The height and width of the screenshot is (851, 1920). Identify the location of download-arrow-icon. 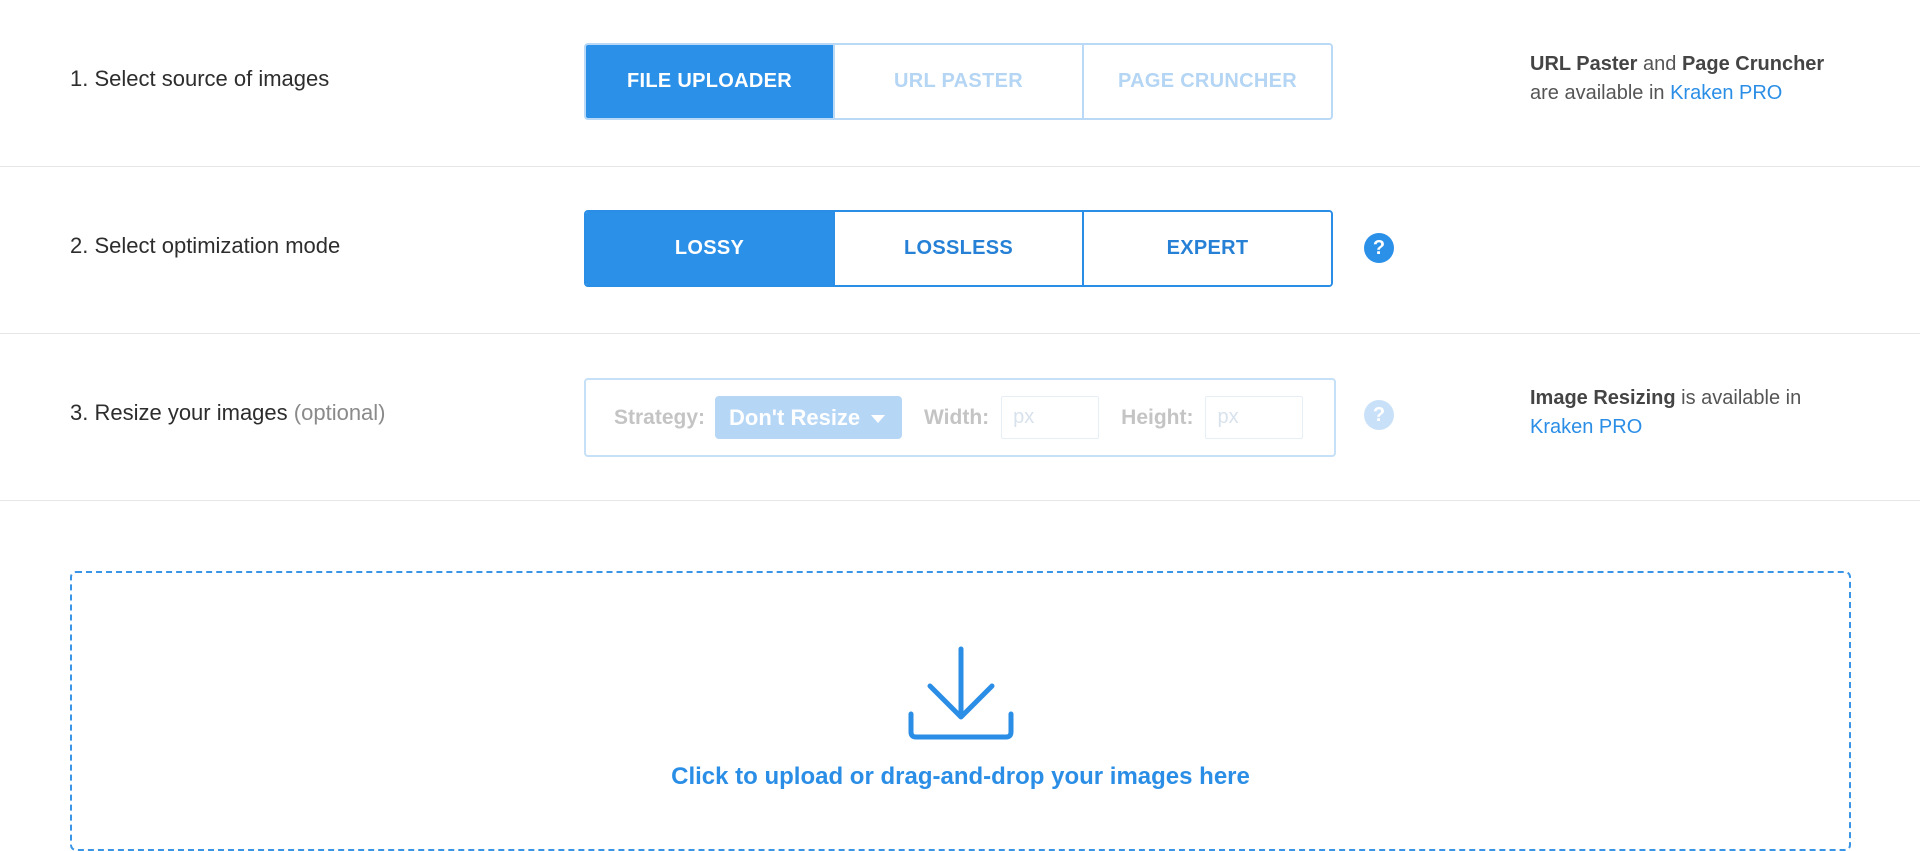
(961, 693).